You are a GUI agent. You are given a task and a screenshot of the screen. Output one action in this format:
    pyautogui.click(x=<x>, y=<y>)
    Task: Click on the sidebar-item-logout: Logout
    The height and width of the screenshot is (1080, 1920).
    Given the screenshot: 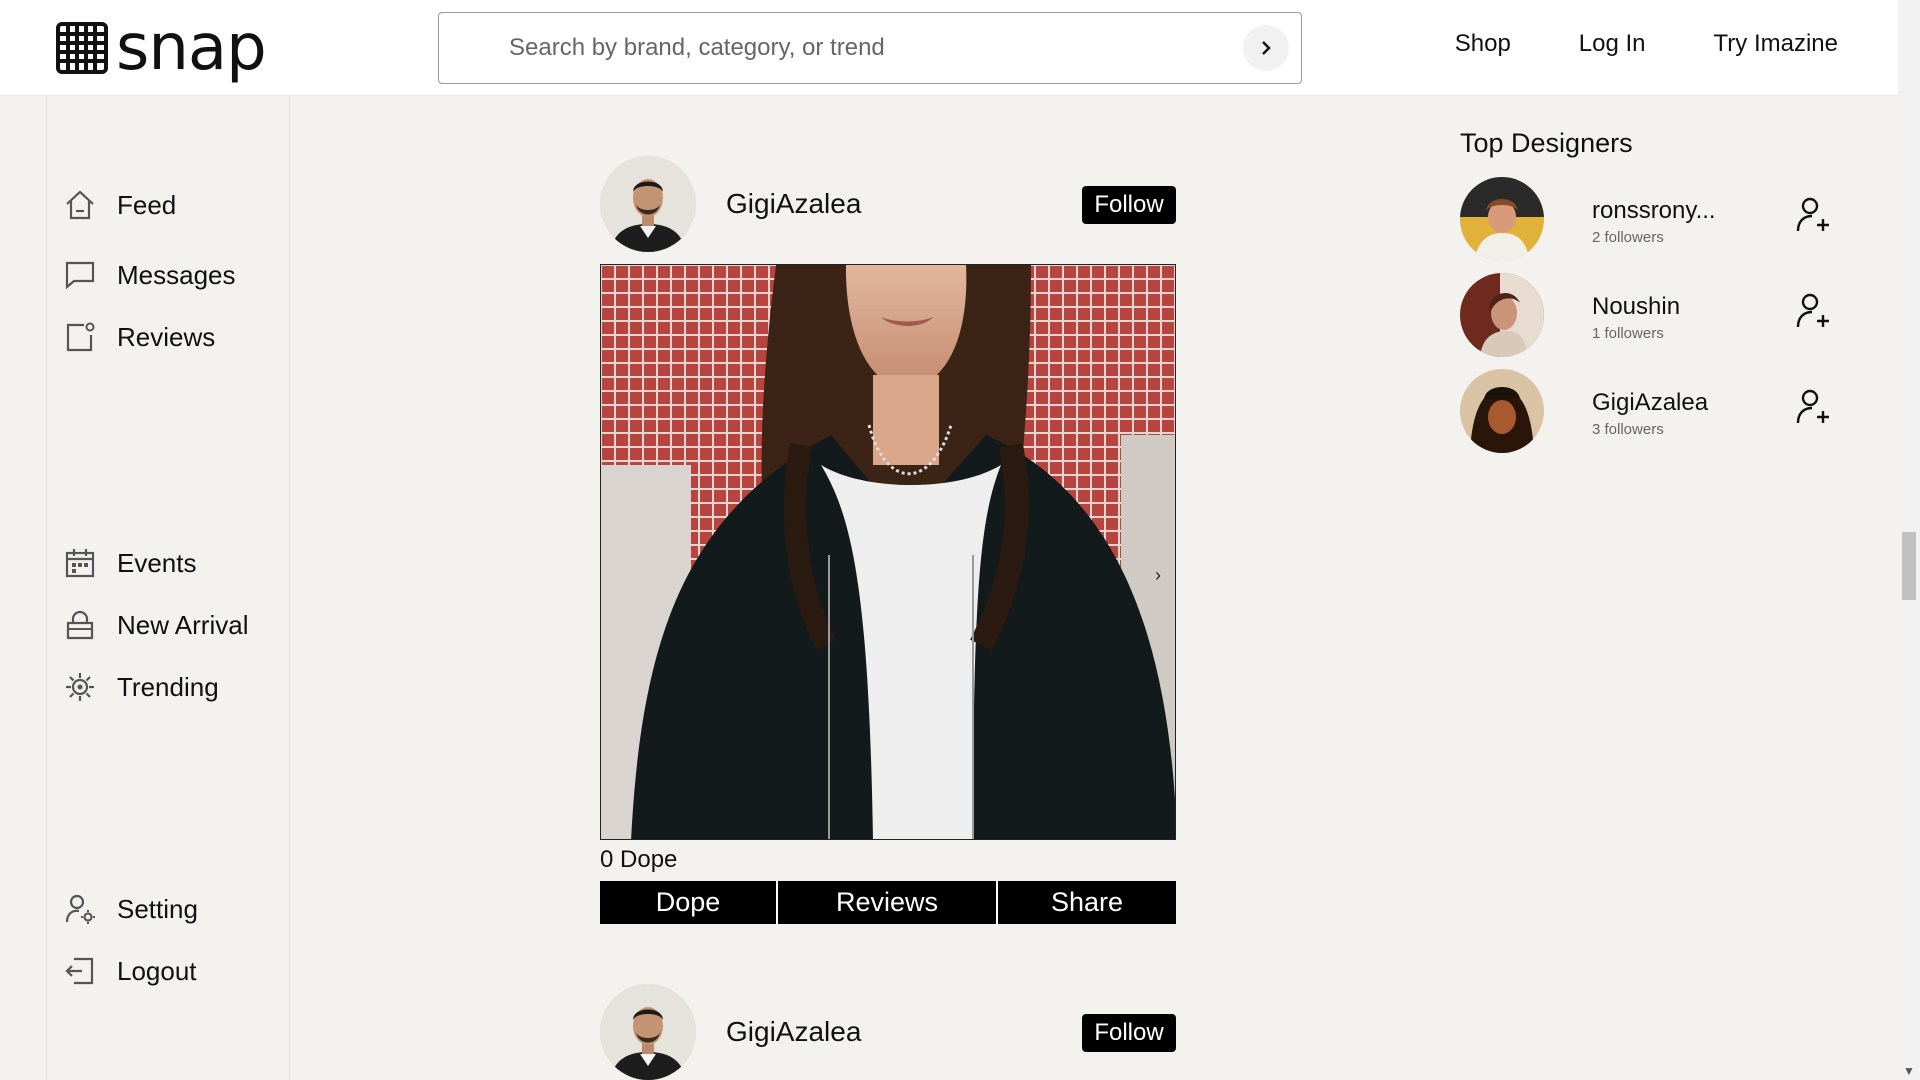 What is the action you would take?
    pyautogui.click(x=130, y=971)
    